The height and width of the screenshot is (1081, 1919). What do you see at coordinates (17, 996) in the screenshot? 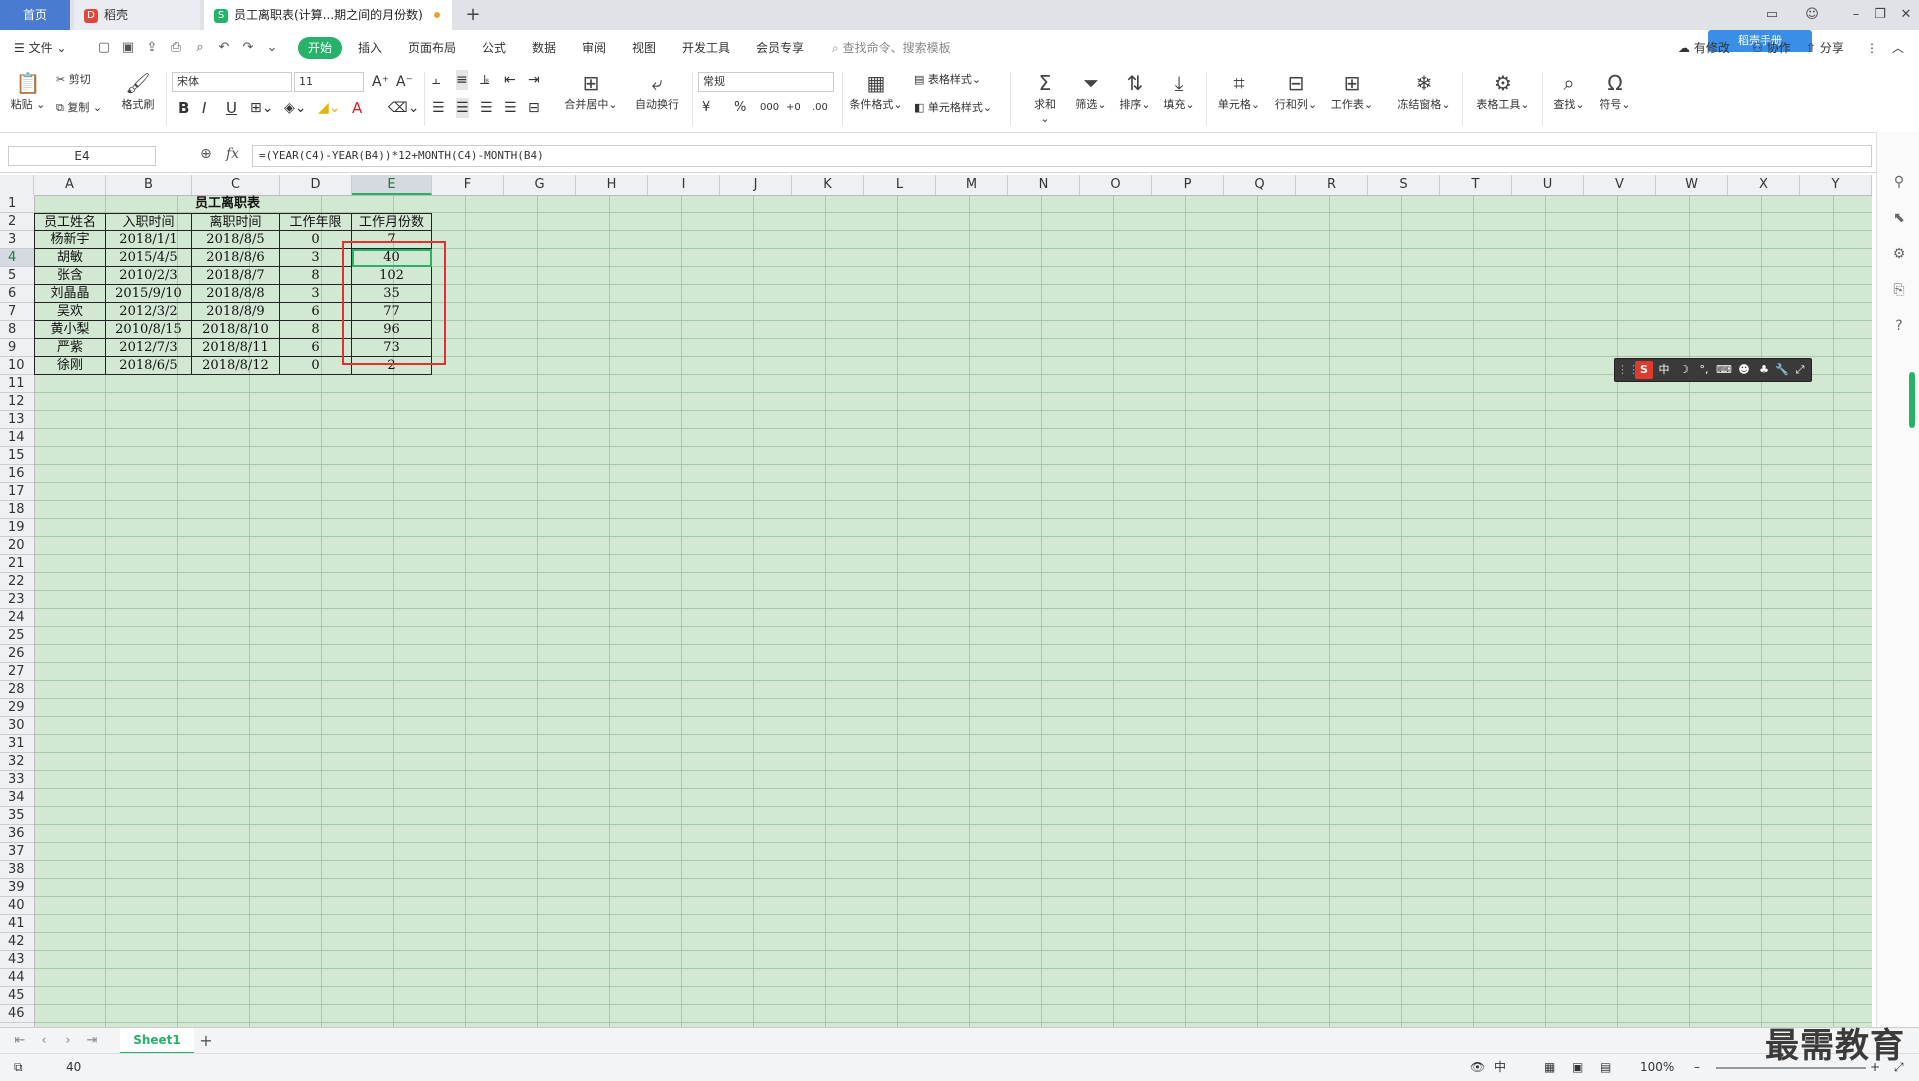
I see `row-header: 45` at bounding box center [17, 996].